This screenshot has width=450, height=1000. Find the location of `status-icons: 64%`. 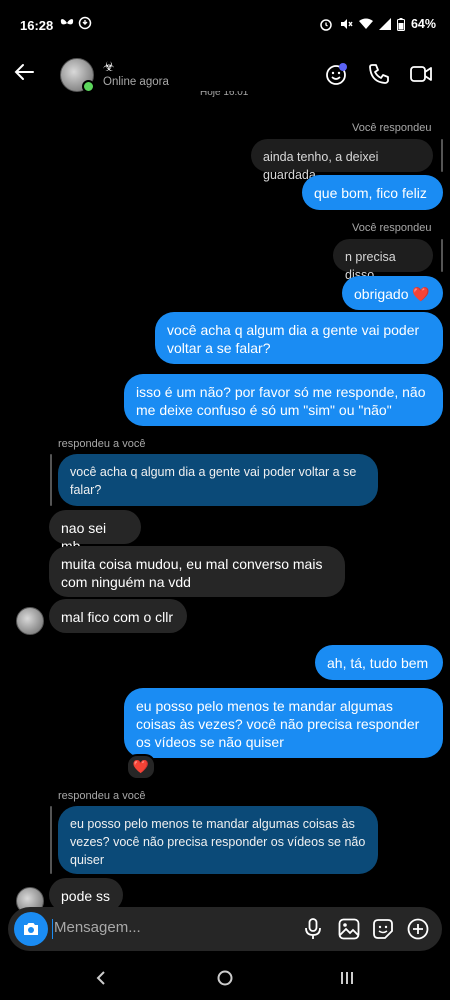

status-icons: 64% is located at coordinates (377, 24).